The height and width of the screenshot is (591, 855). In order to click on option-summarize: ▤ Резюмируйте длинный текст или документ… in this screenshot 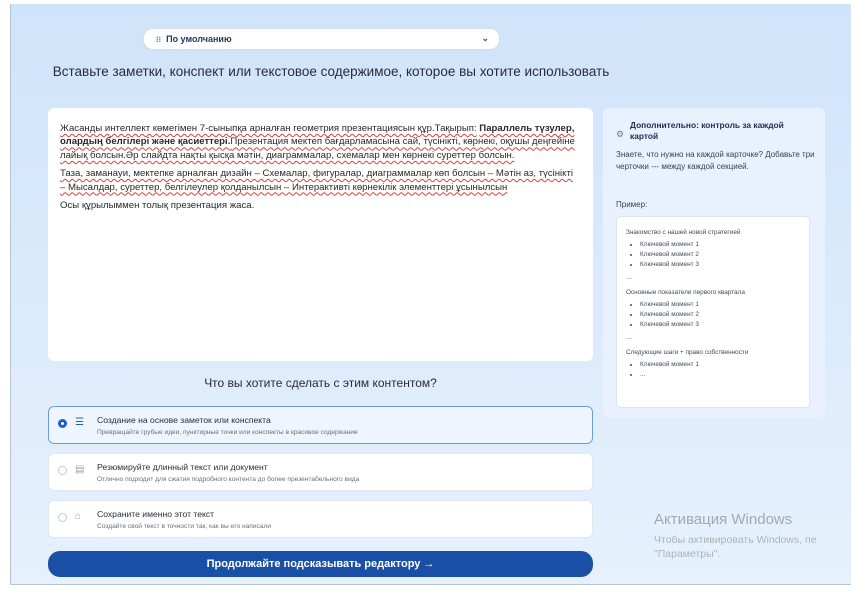, I will do `click(320, 472)`.